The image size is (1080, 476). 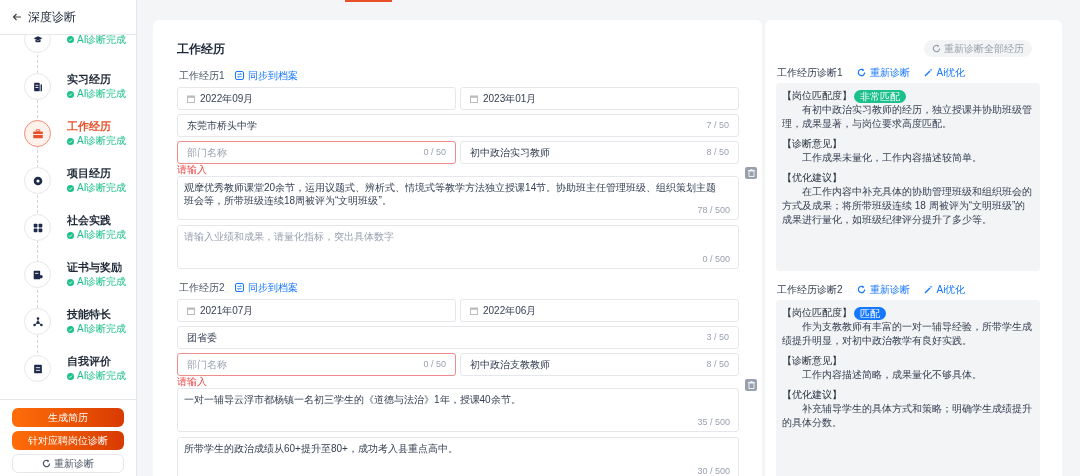 I want to click on back-arrow-icon, so click(x=17, y=17).